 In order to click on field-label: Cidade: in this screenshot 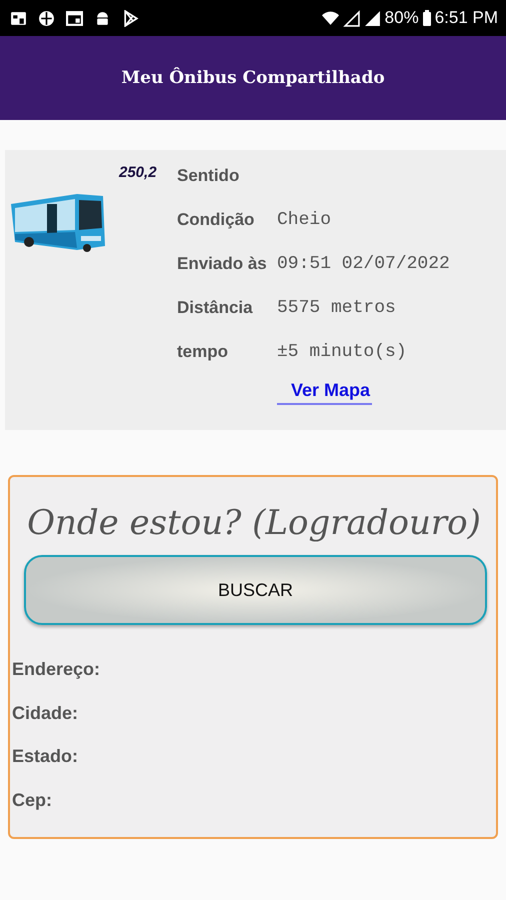, I will do `click(46, 713)`.